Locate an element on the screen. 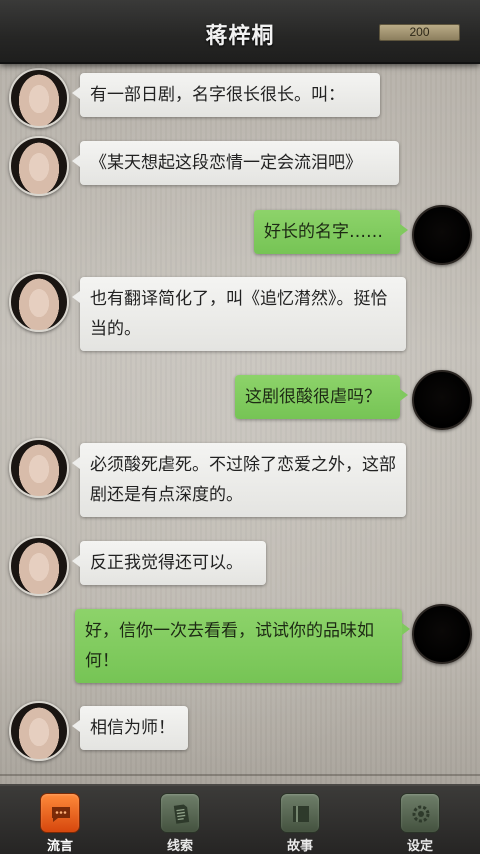 This screenshot has height=854, width=480. book-icon is located at coordinates (300, 813).